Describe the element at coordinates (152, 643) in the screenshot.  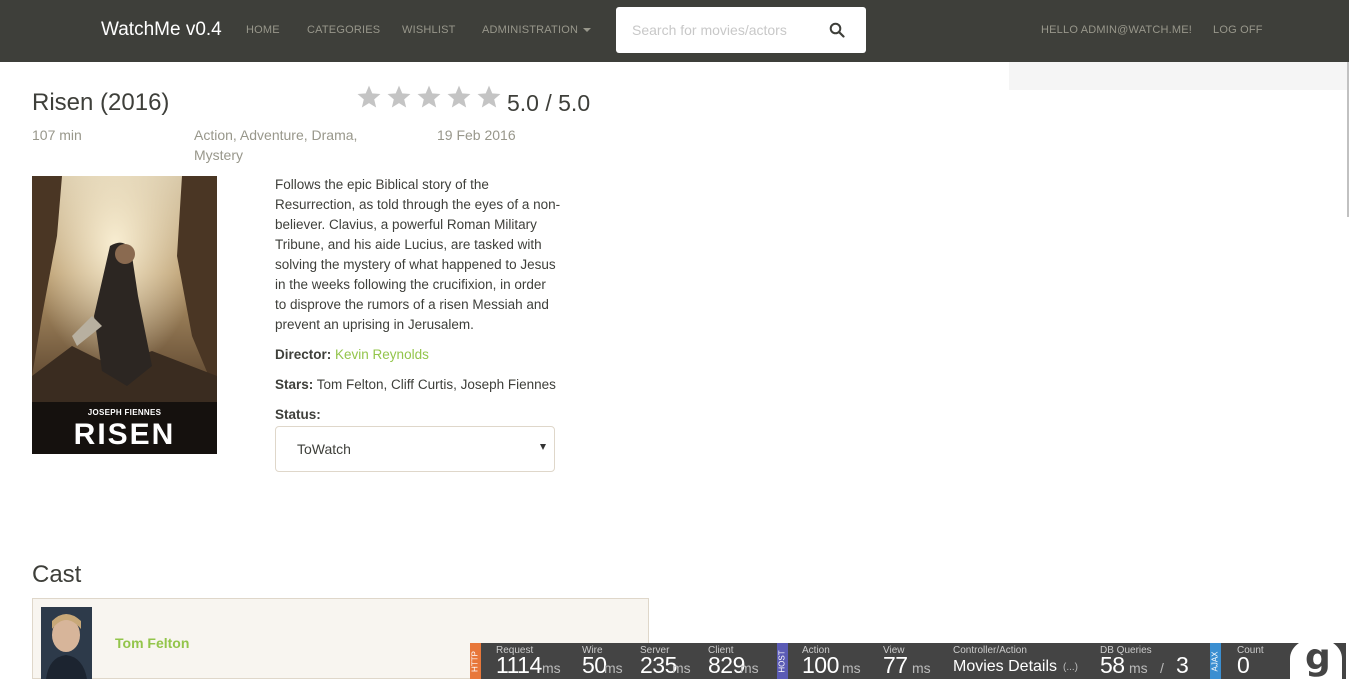
I see `cast-member-link: Tom Felton` at that location.